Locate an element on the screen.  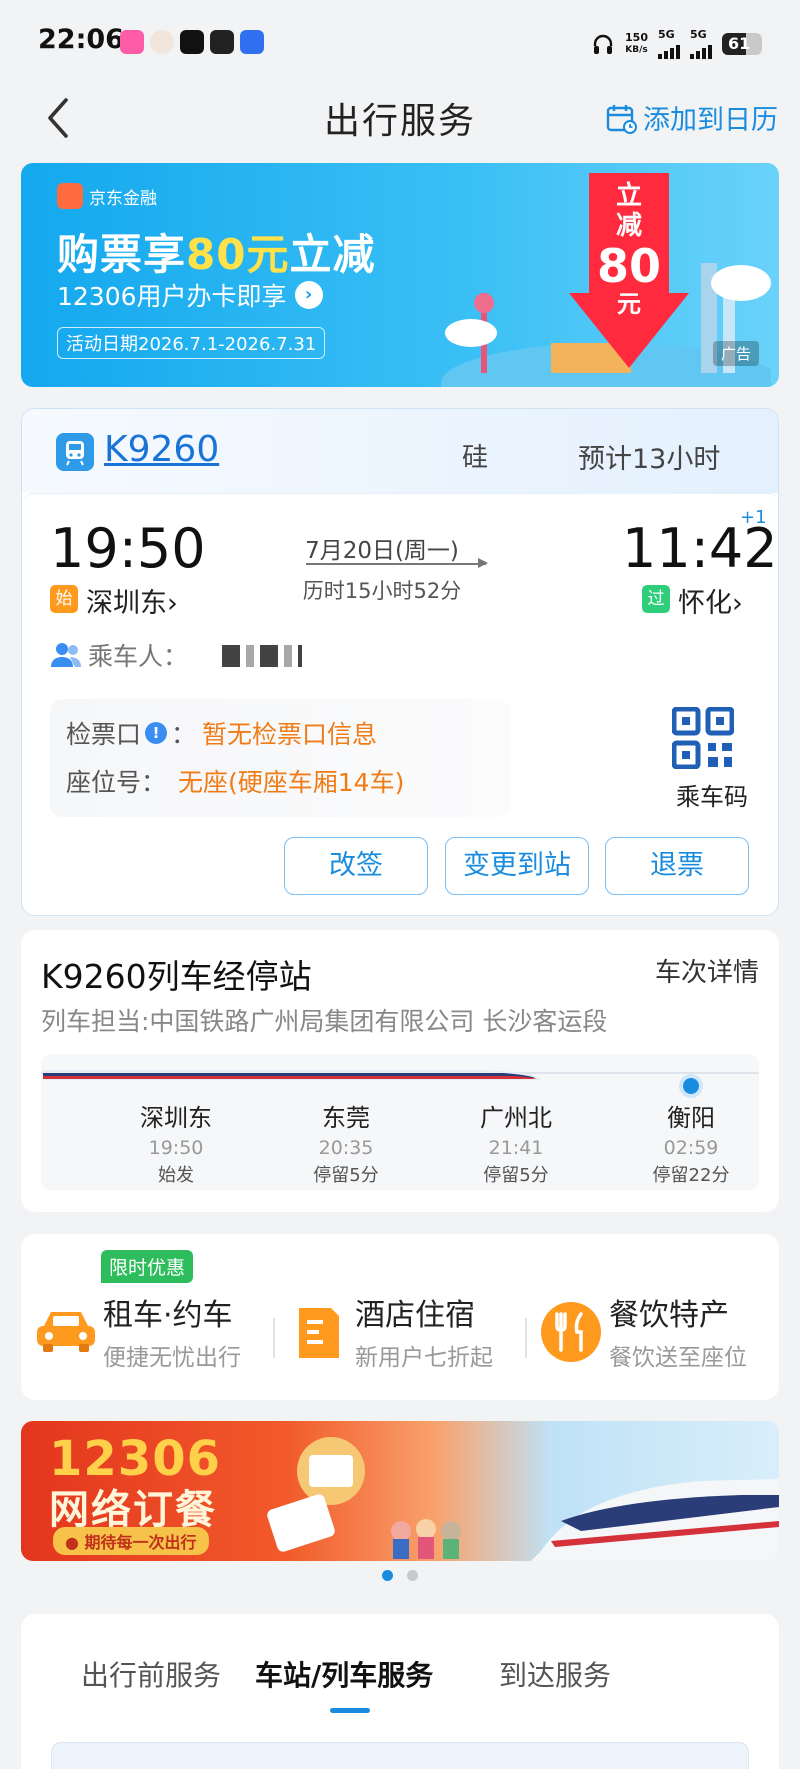
add-to-calendar-button: 添加到日历 is located at coordinates (691, 117).